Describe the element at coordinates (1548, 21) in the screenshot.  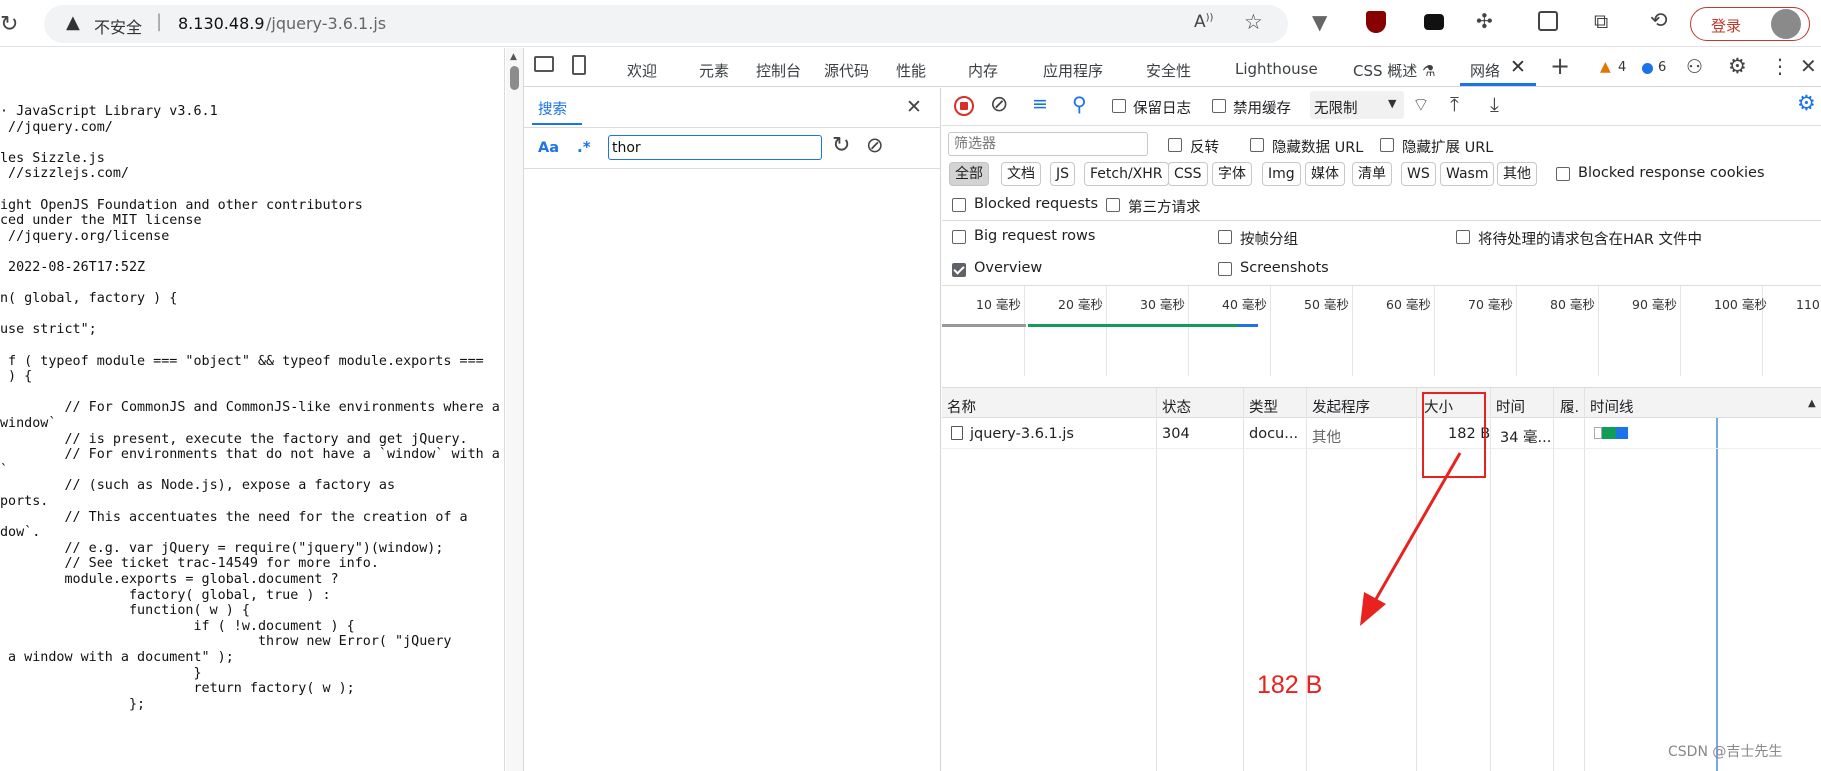
I see `split-screen-icon` at that location.